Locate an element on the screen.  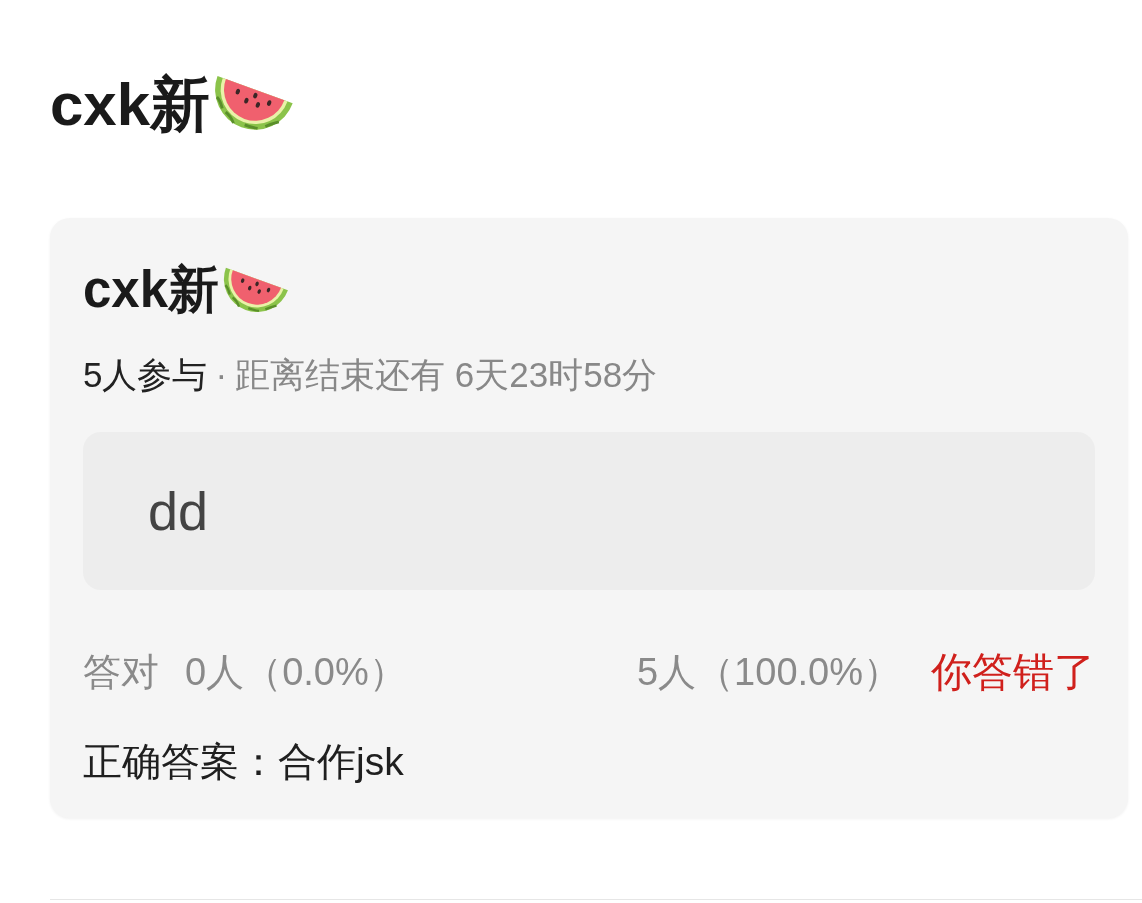
page-title: cxk新 is located at coordinates (130, 105).